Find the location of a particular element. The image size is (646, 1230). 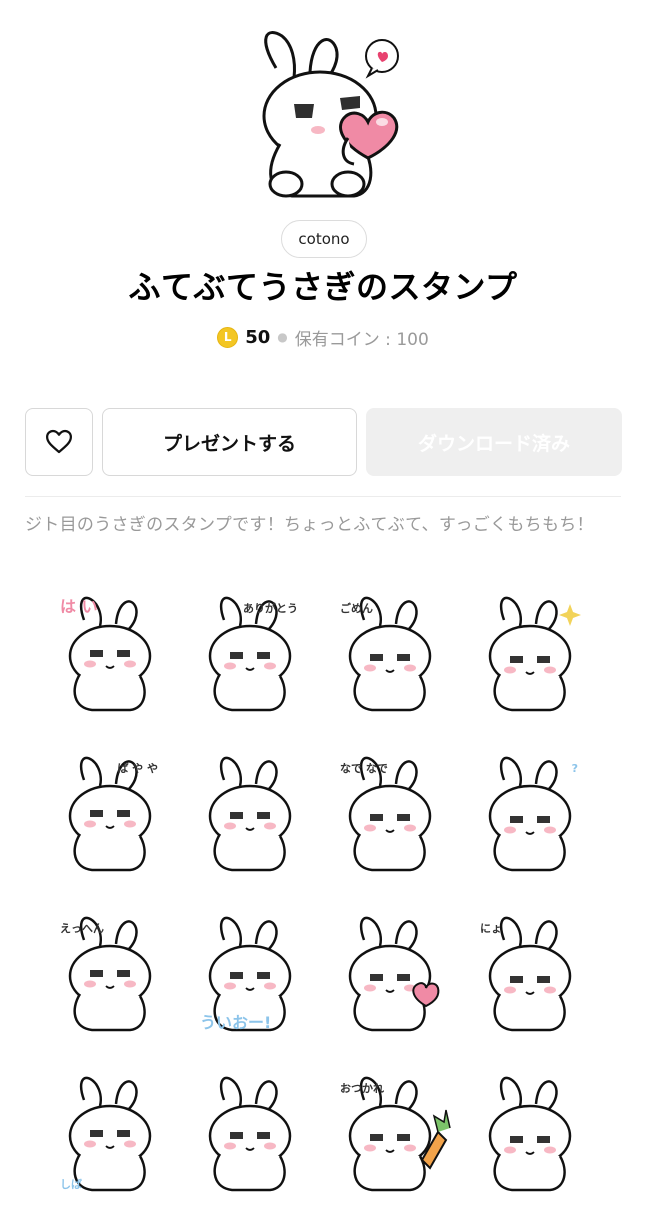

sticker-thumbnail: えっへん is located at coordinates (110, 990).